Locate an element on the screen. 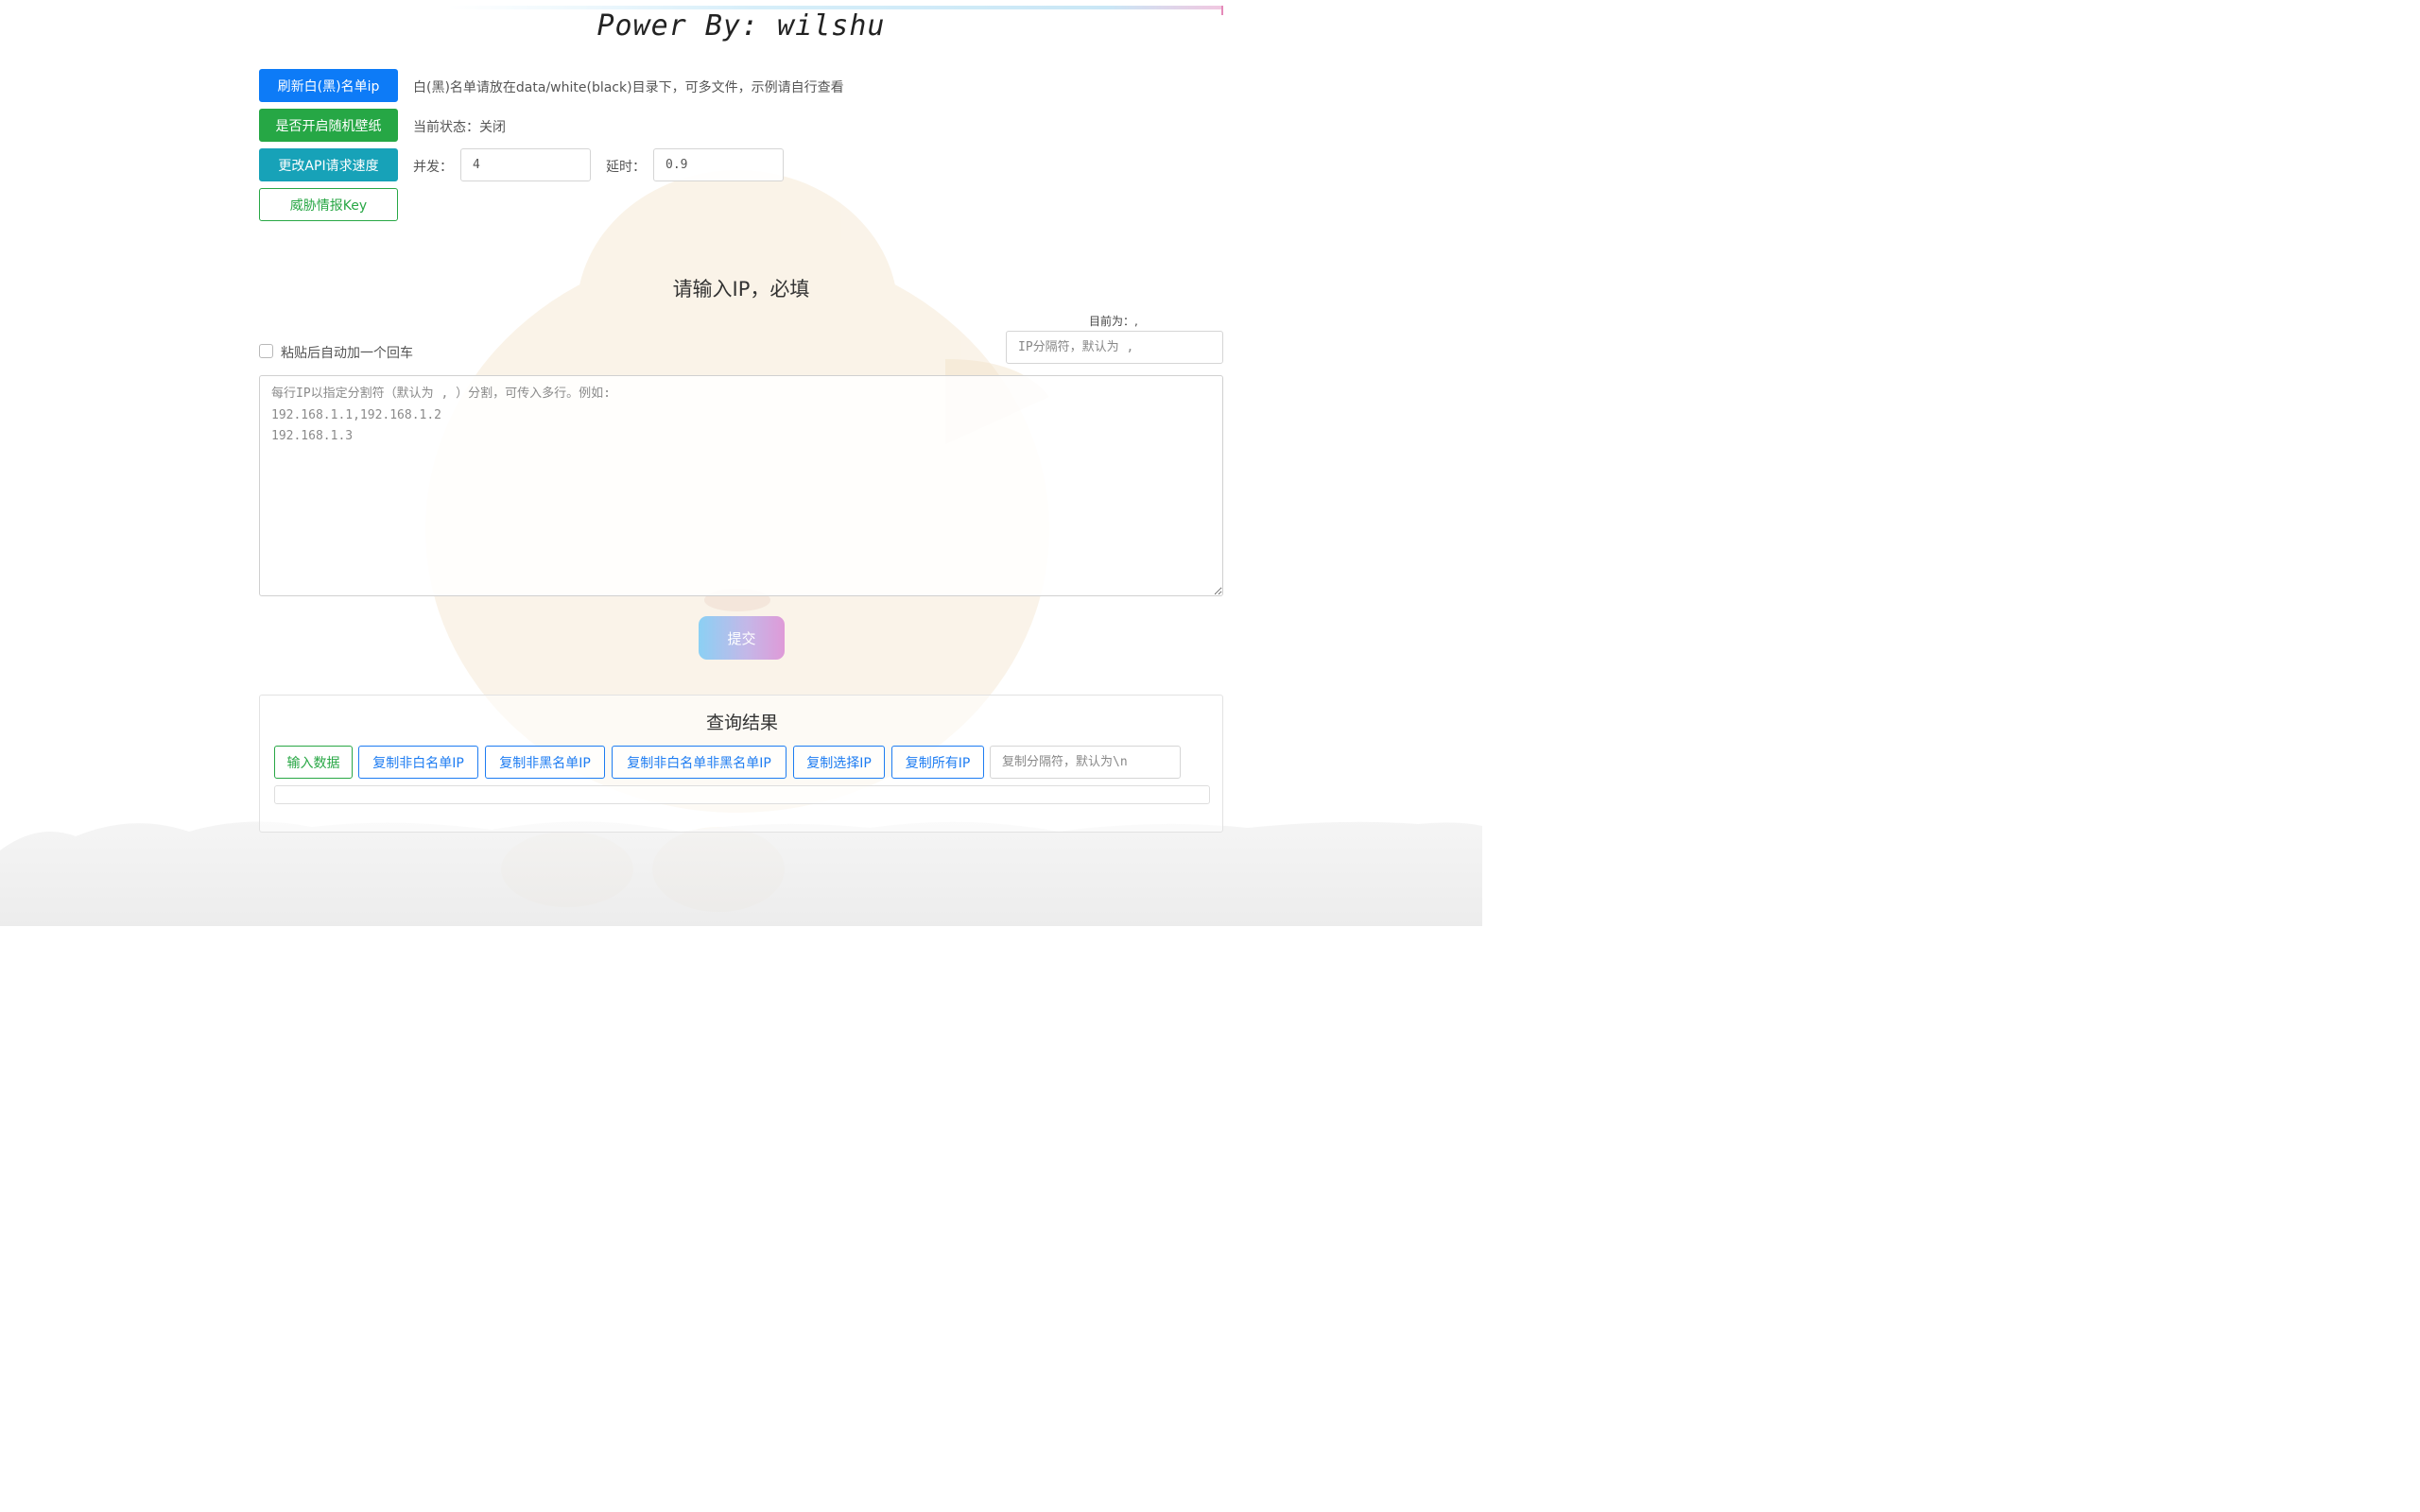 This screenshot has height=1512, width=2420. ip-separator-input is located at coordinates (1114, 347).